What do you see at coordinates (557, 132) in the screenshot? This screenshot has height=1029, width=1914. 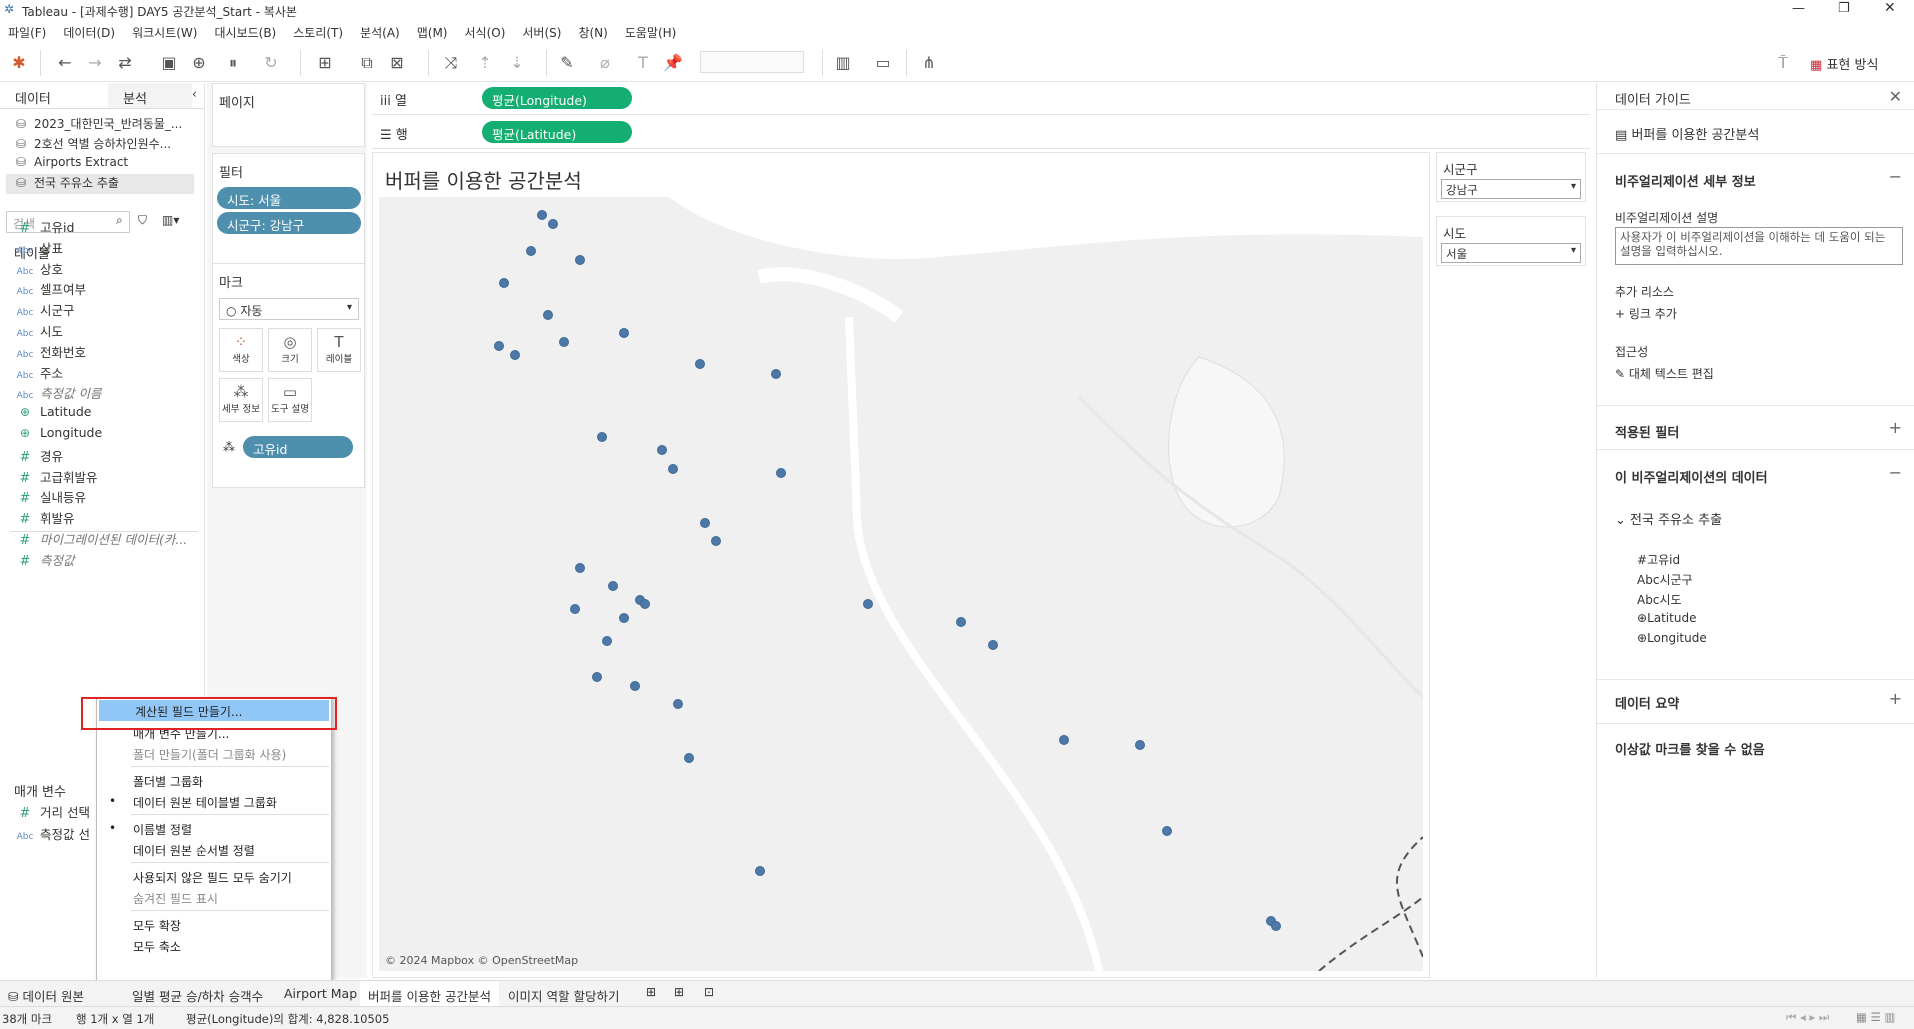 I see `rows-pill: 평균(Latitude)` at bounding box center [557, 132].